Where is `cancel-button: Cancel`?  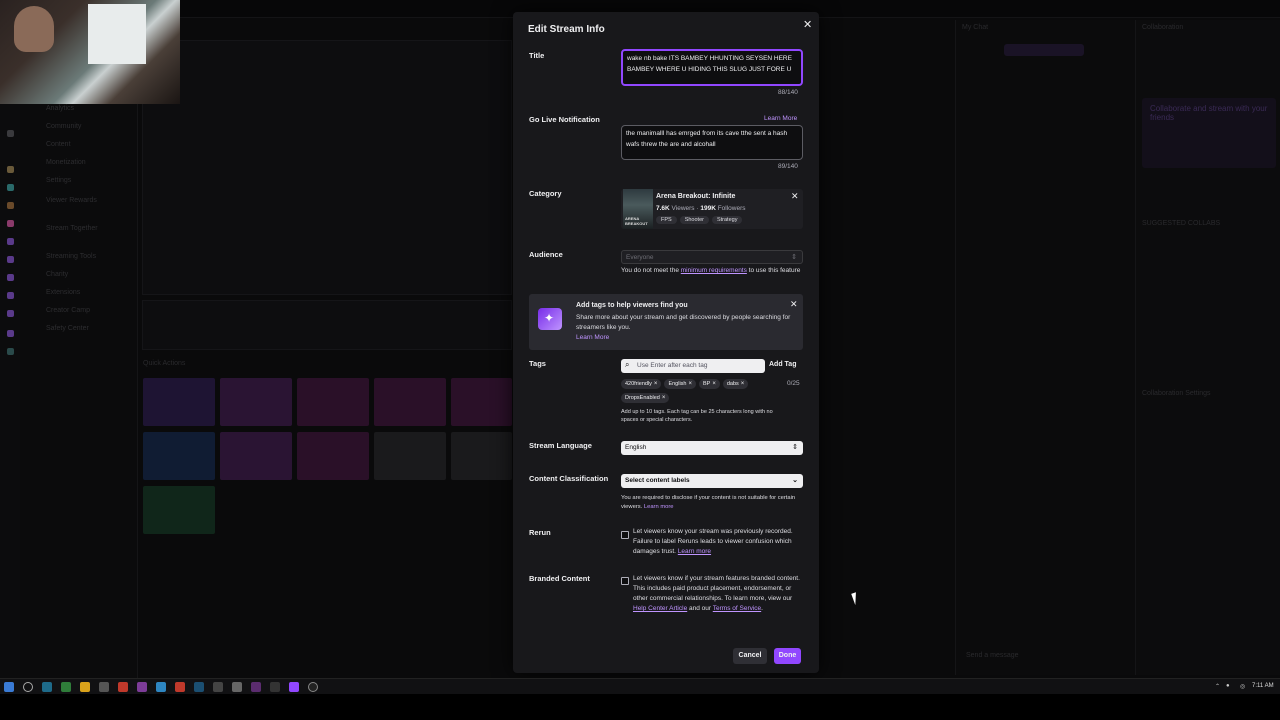
cancel-button: Cancel is located at coordinates (750, 656).